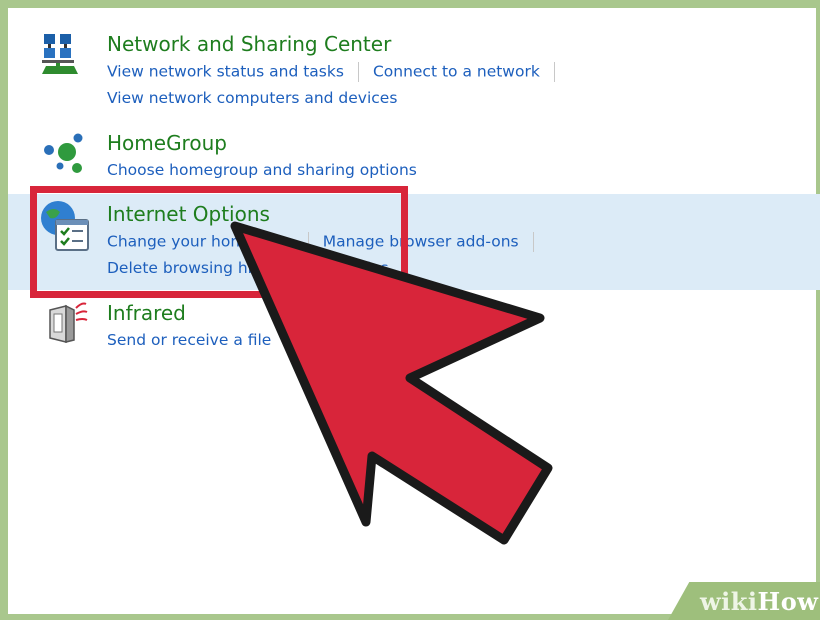  Describe the element at coordinates (788, 601) in the screenshot. I see `watermark-how: How` at that location.